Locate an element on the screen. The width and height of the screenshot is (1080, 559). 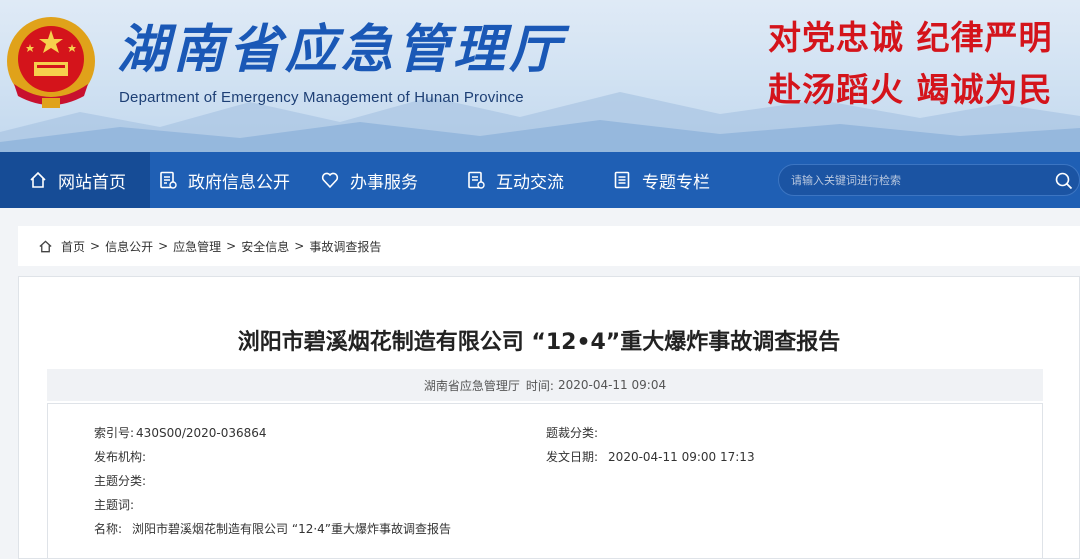
nav-item-label: 互动交流 is located at coordinates (530, 182).